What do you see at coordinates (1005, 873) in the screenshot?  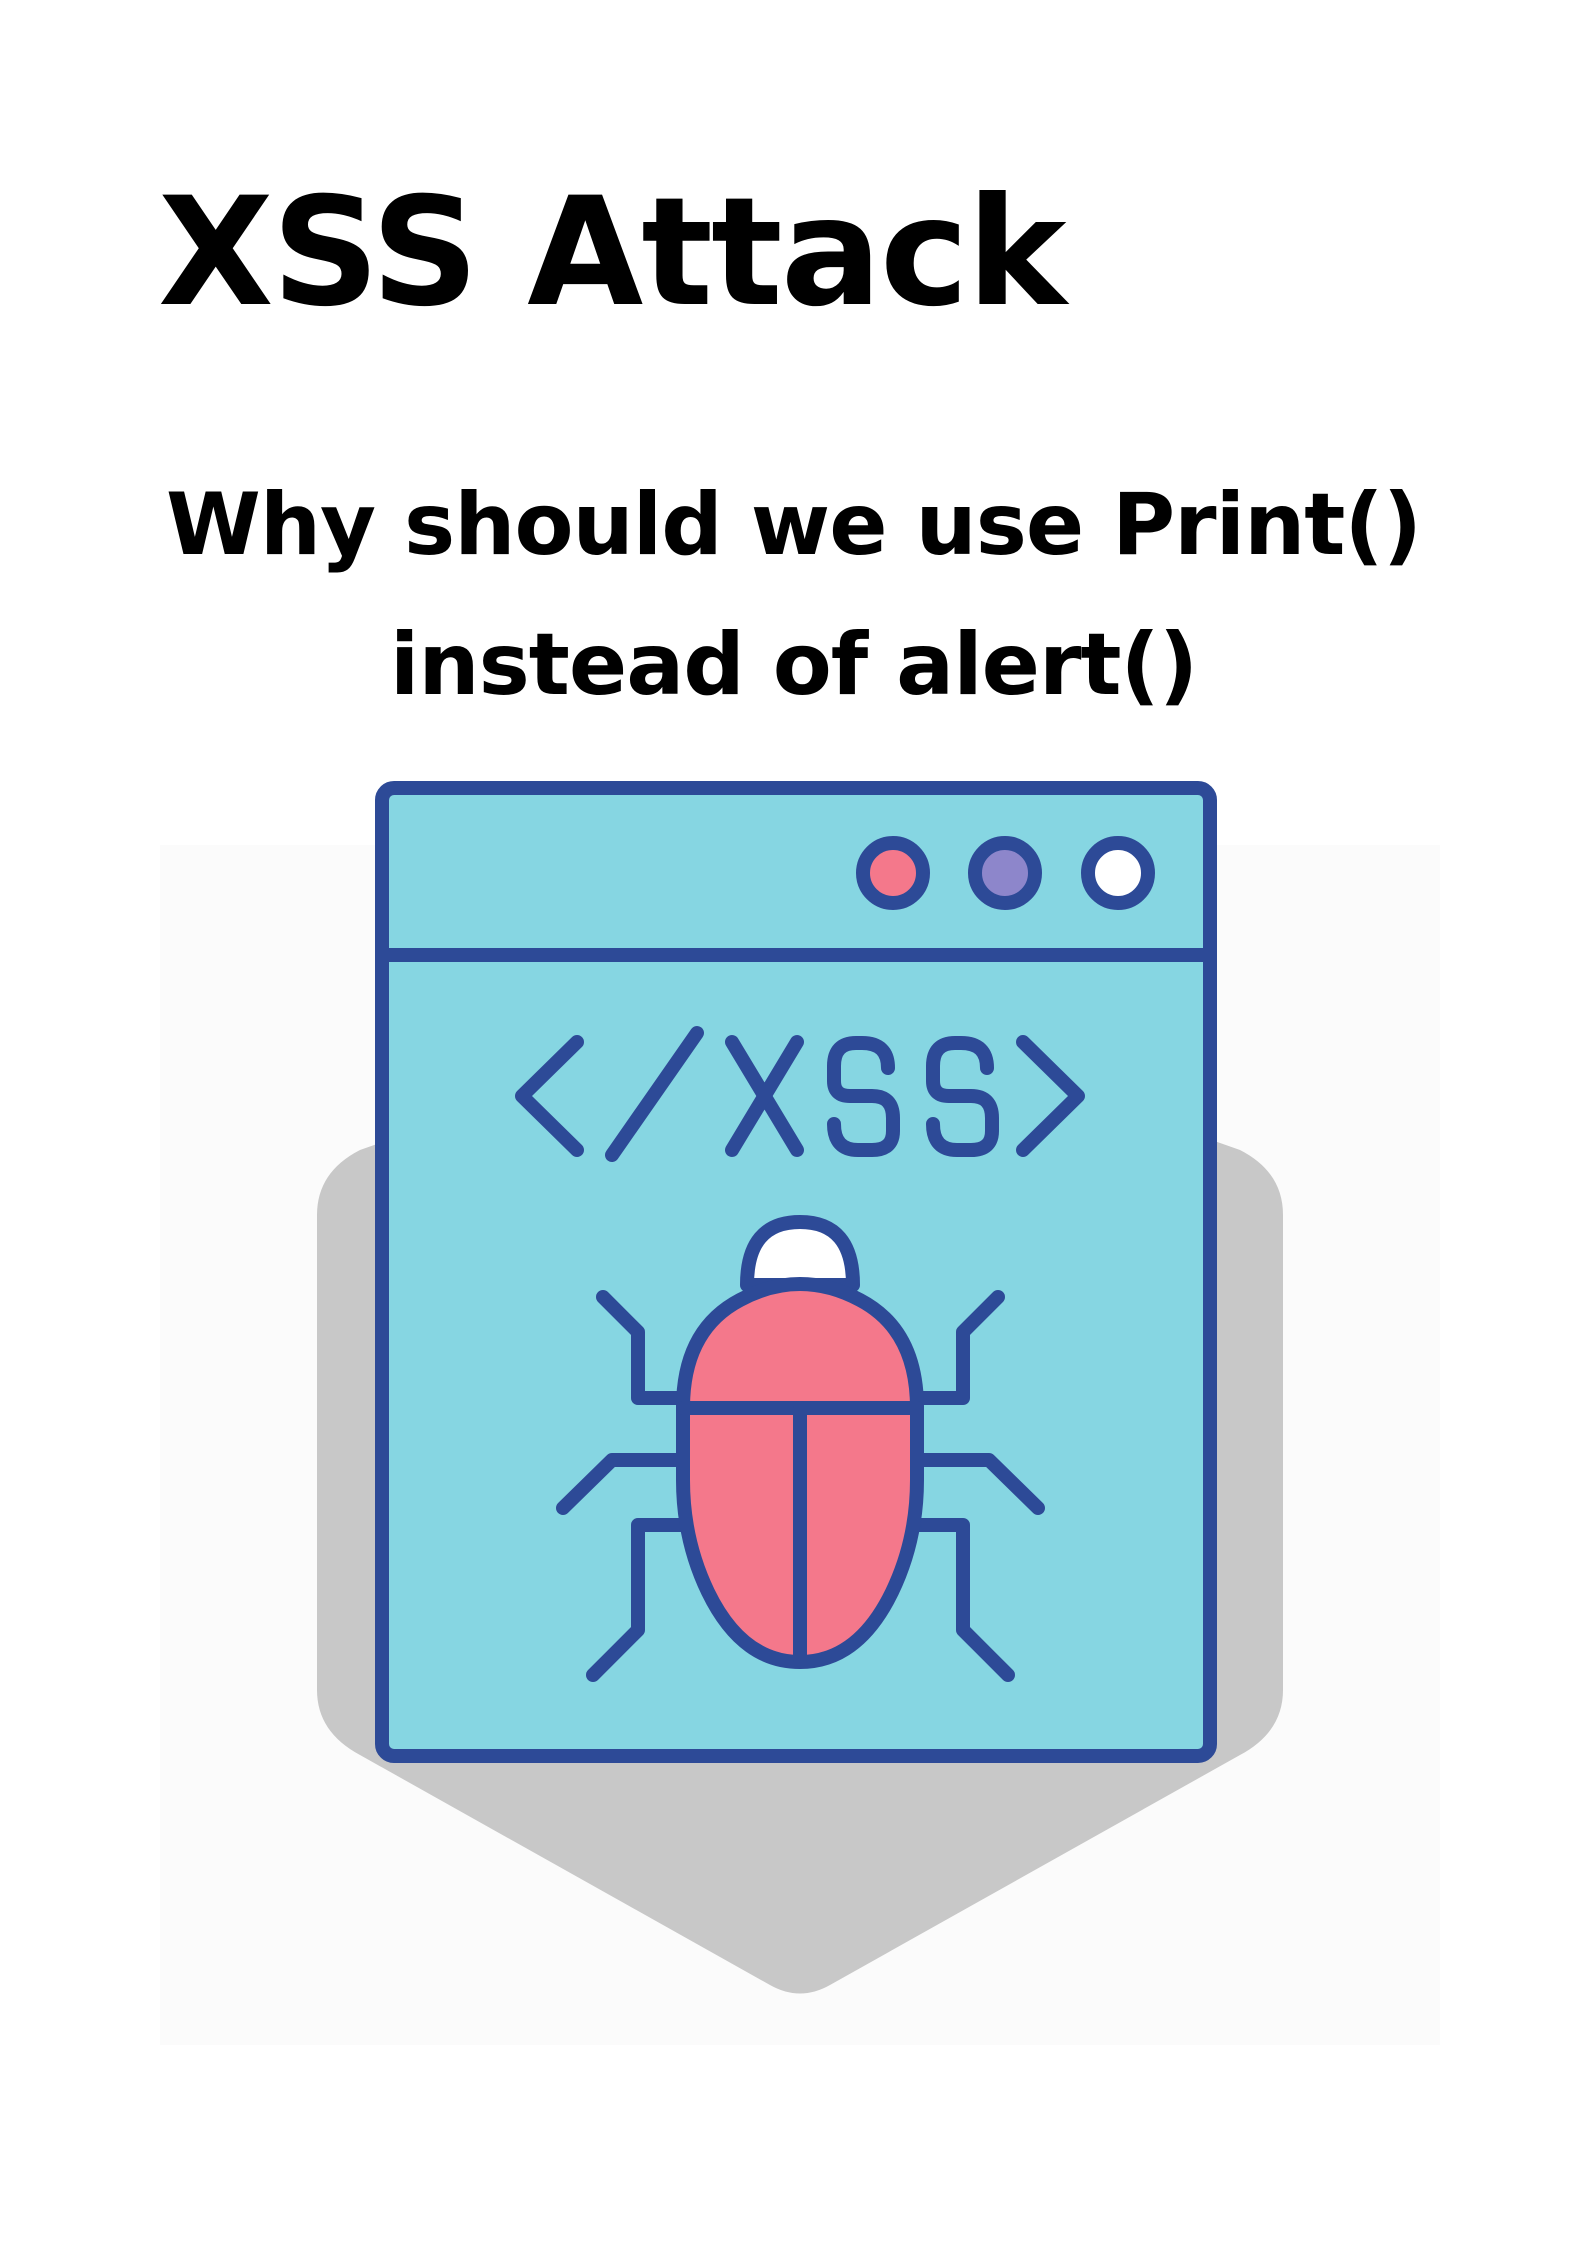 I see `window-dot-purple-icon` at bounding box center [1005, 873].